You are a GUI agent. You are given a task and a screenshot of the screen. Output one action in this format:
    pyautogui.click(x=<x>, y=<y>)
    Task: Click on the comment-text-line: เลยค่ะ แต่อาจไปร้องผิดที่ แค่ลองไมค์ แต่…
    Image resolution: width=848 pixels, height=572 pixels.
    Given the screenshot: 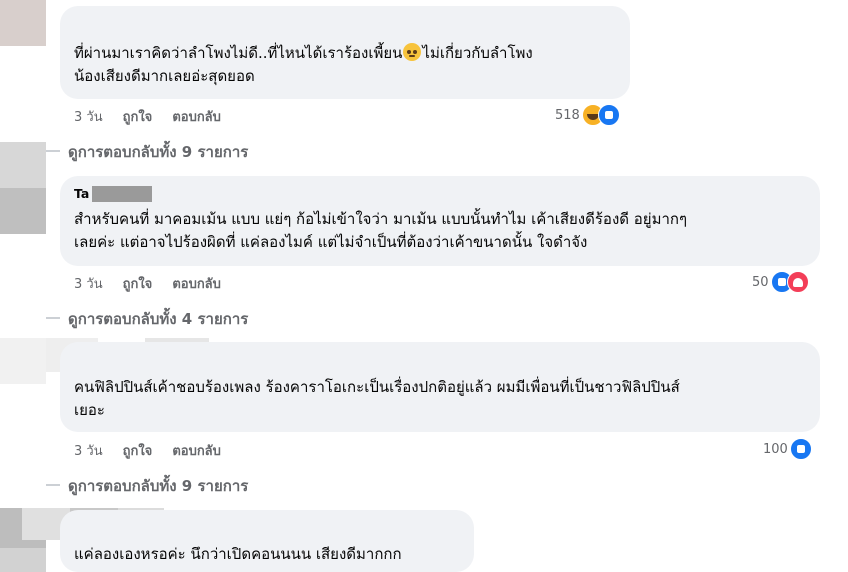 What is the action you would take?
    pyautogui.click(x=331, y=242)
    